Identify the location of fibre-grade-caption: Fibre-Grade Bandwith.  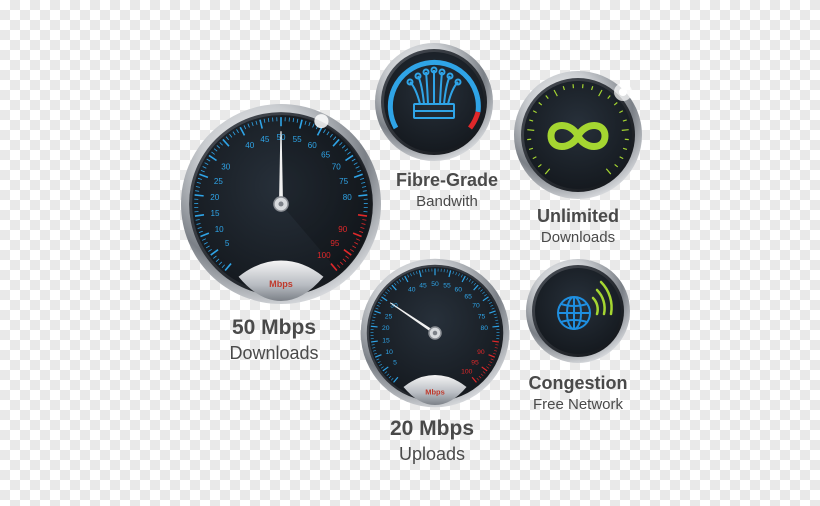
(447, 190).